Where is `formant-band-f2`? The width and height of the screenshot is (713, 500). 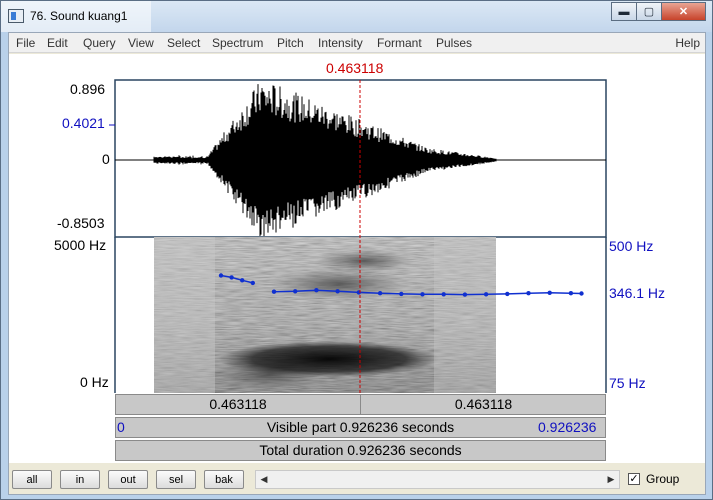
formant-band-f2 is located at coordinates (339, 284).